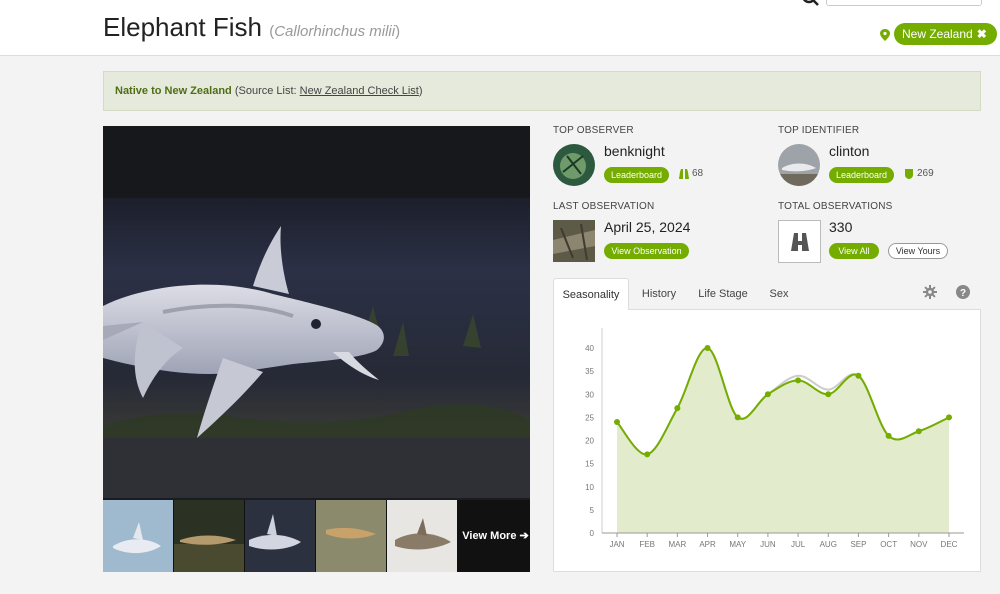  Describe the element at coordinates (768, 544) in the screenshot. I see `x-tick-label: JUN` at that location.